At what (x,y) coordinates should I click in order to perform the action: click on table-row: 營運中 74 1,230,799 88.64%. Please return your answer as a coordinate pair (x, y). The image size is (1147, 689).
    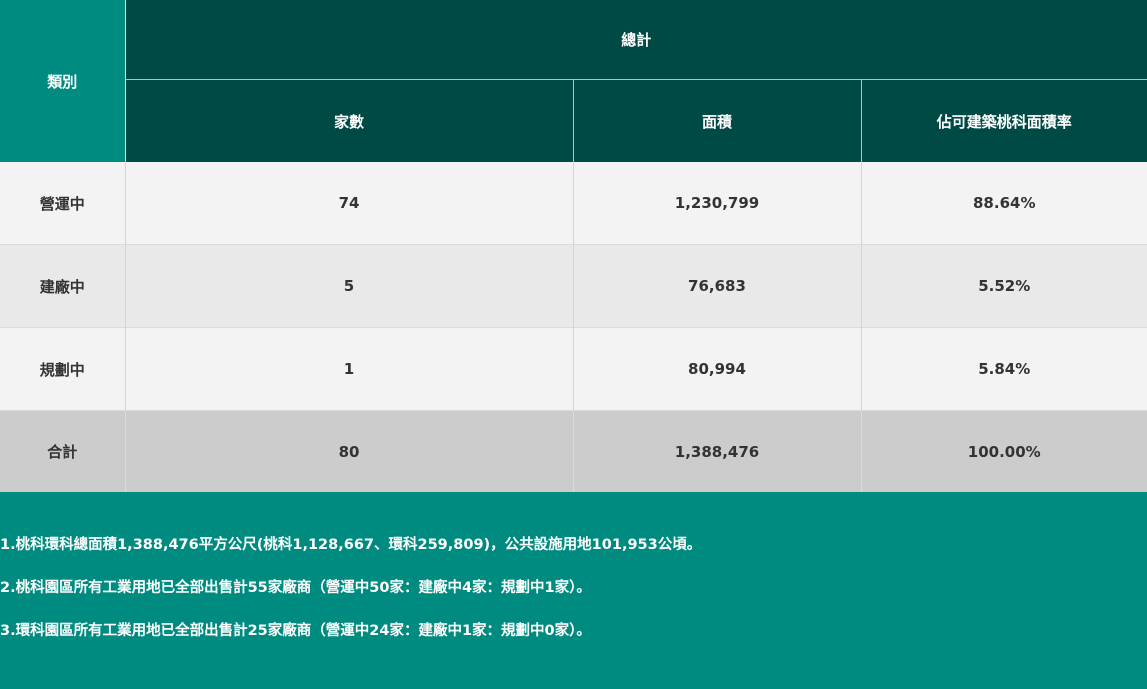
    Looking at the image, I should click on (573, 203).